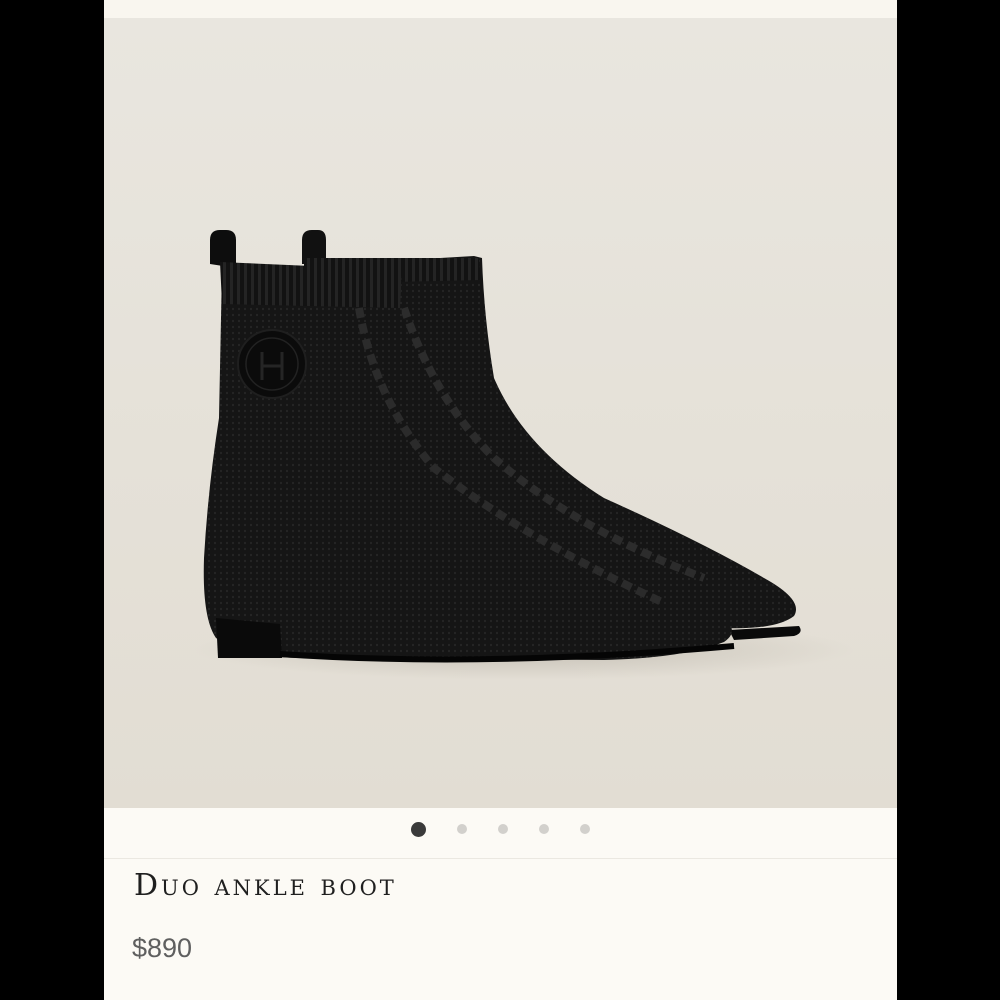 The width and height of the screenshot is (1000, 1000). I want to click on carousel-dots, so click(500, 829).